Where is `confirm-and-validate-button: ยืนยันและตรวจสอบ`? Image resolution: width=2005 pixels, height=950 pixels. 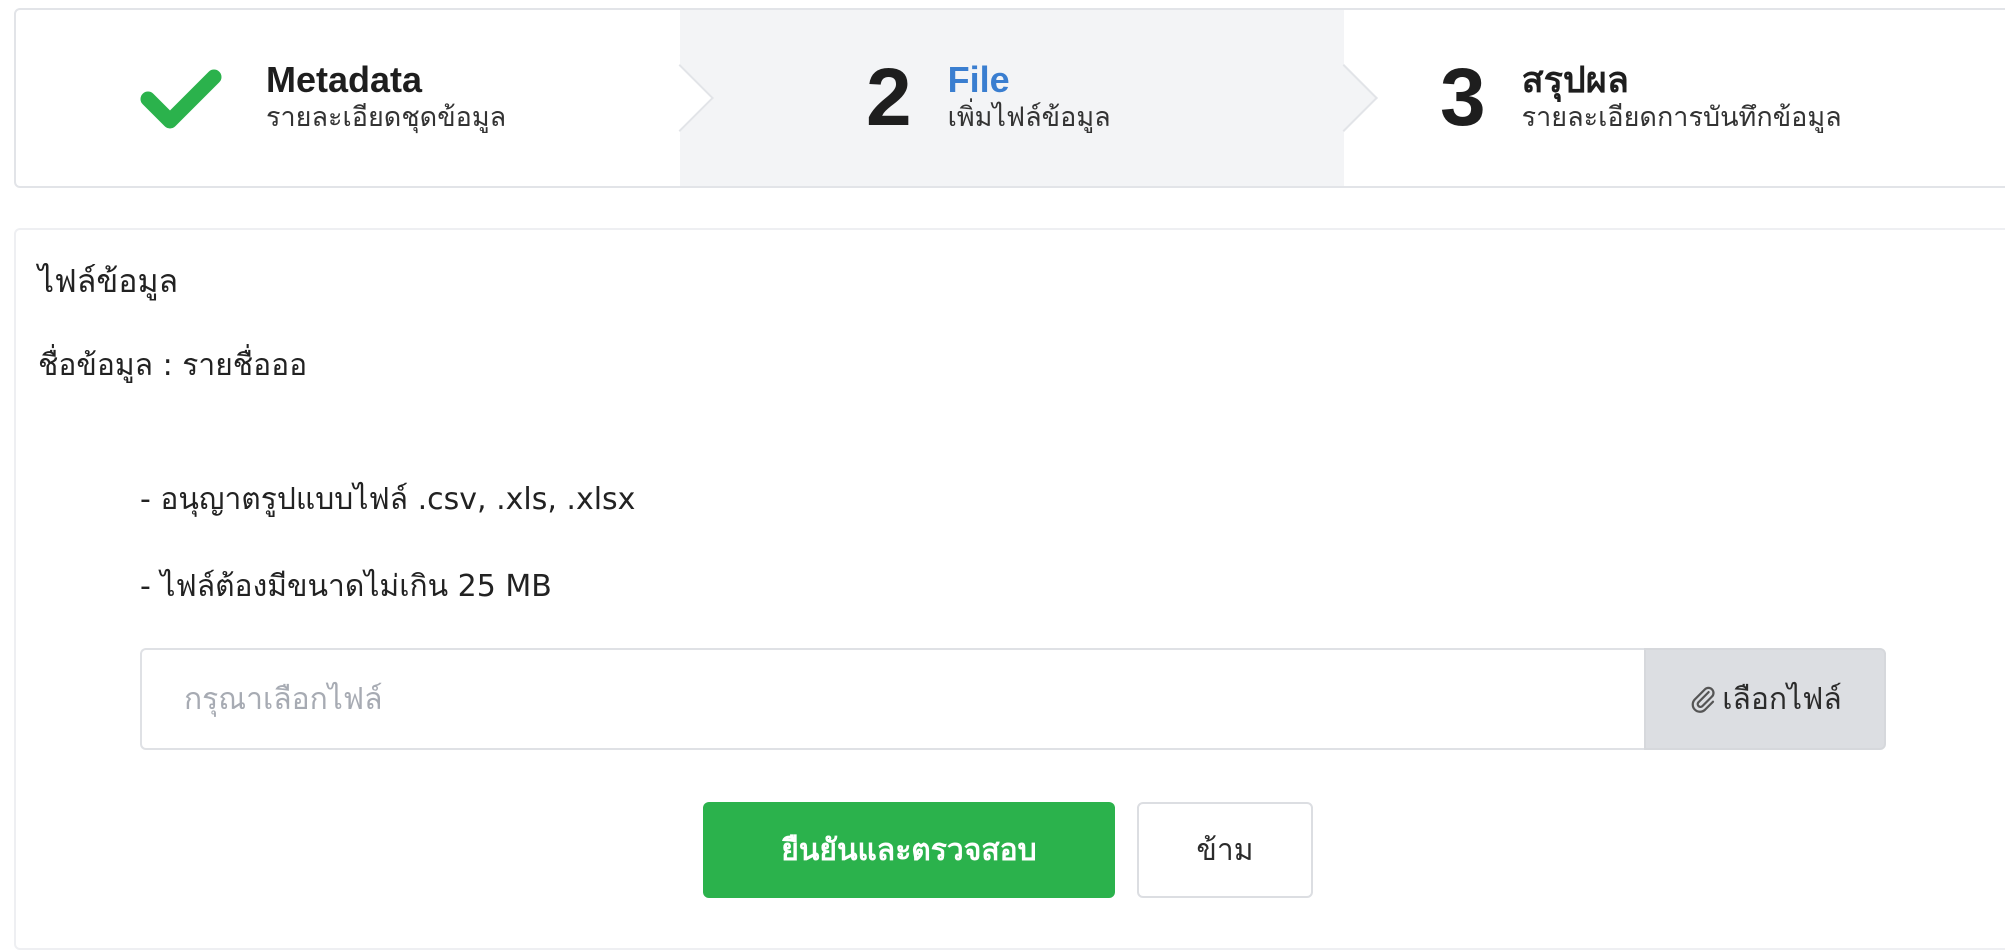
confirm-and-validate-button: ยืนยันและตรวจสอบ is located at coordinates (909, 850).